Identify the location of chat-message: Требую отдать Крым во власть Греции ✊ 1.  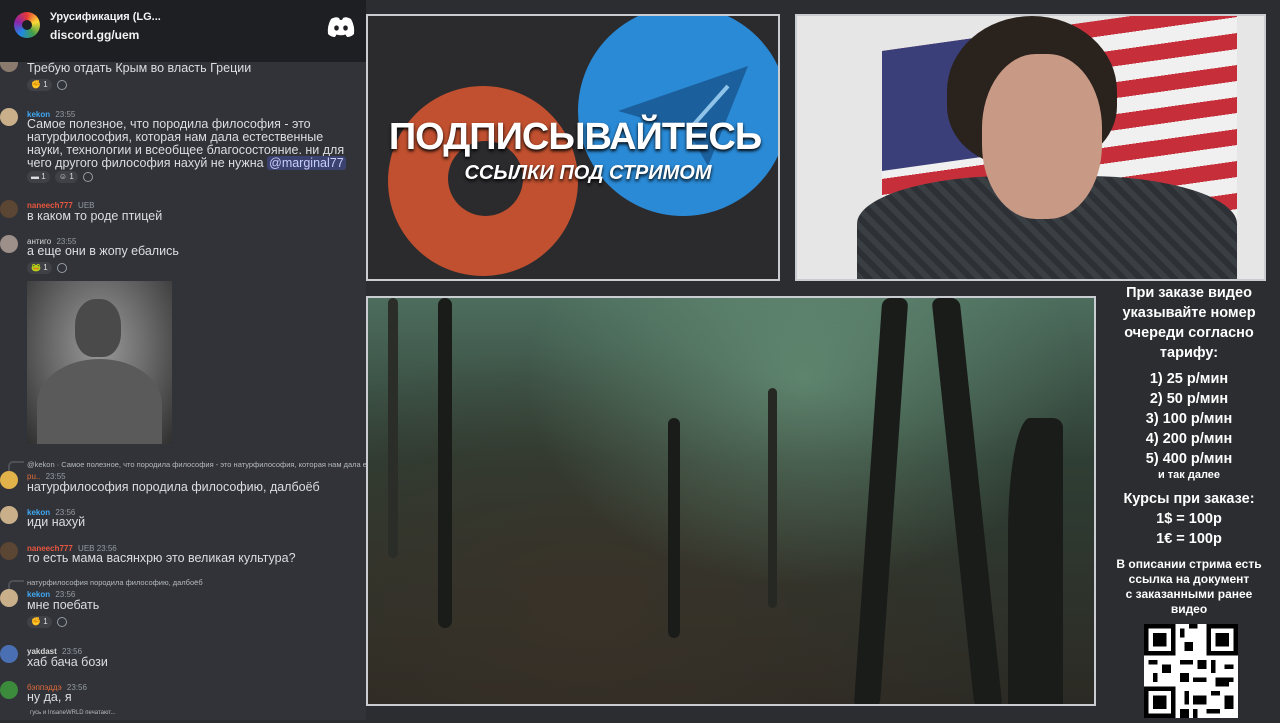
(183, 73).